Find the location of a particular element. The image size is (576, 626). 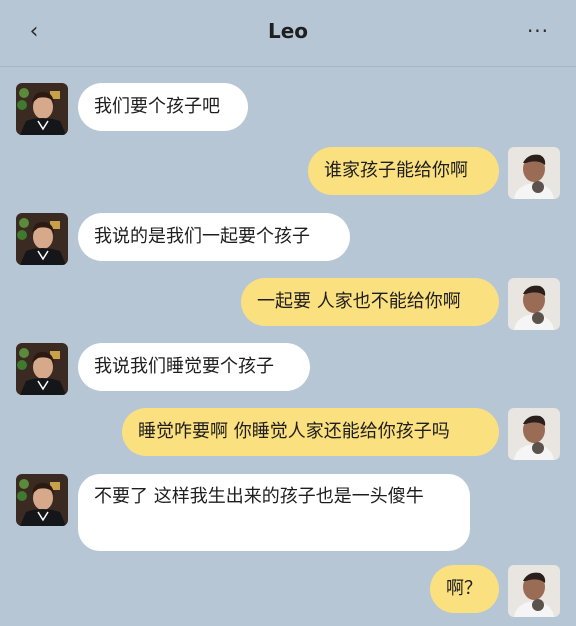

message-text: 我说的是我们一起要个孩子 is located at coordinates (202, 236).